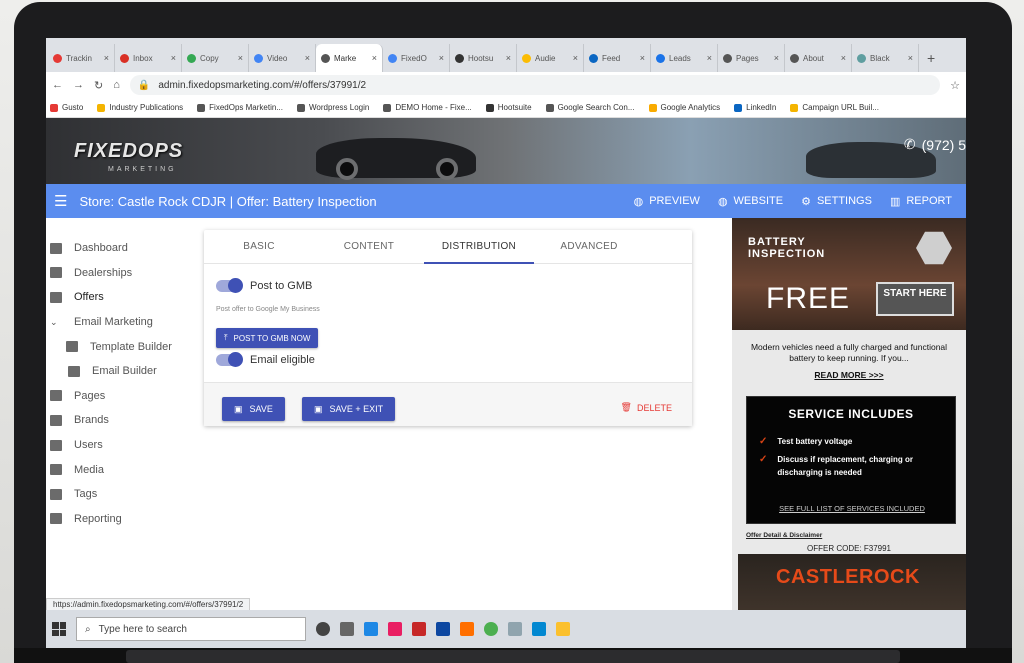 This screenshot has height=663, width=1024. I want to click on bookmark-item: Industry Publications, so click(140, 107).